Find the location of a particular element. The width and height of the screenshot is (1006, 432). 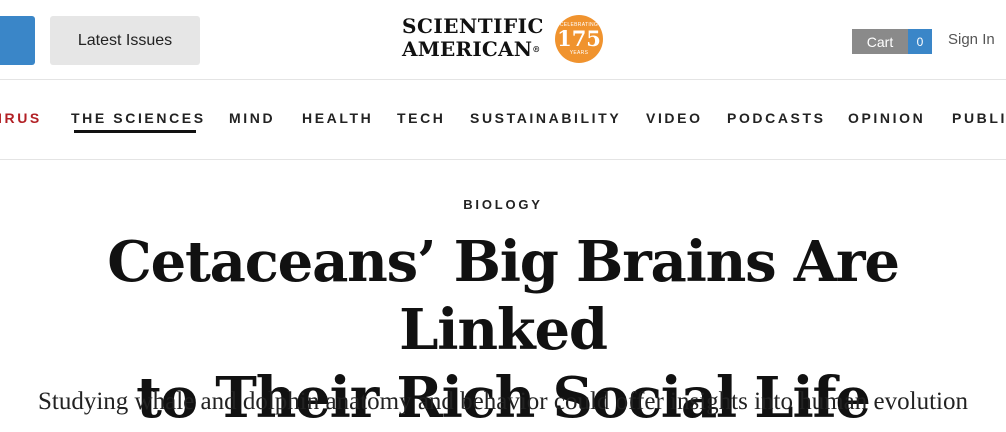

sign-in-link: Sign In is located at coordinates (971, 39).